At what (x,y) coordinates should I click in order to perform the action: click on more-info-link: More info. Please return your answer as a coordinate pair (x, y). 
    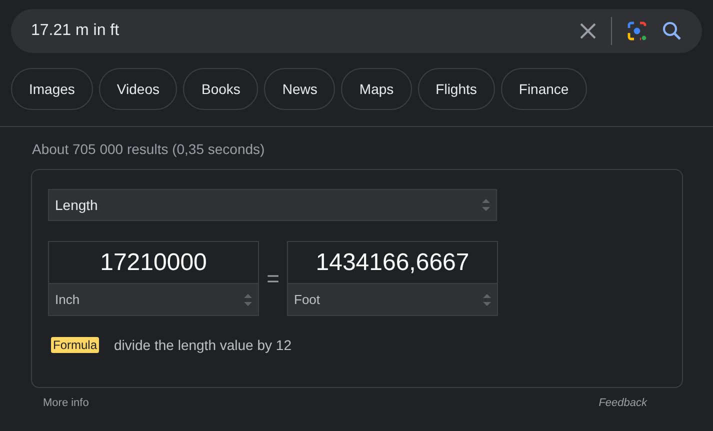
    Looking at the image, I should click on (66, 403).